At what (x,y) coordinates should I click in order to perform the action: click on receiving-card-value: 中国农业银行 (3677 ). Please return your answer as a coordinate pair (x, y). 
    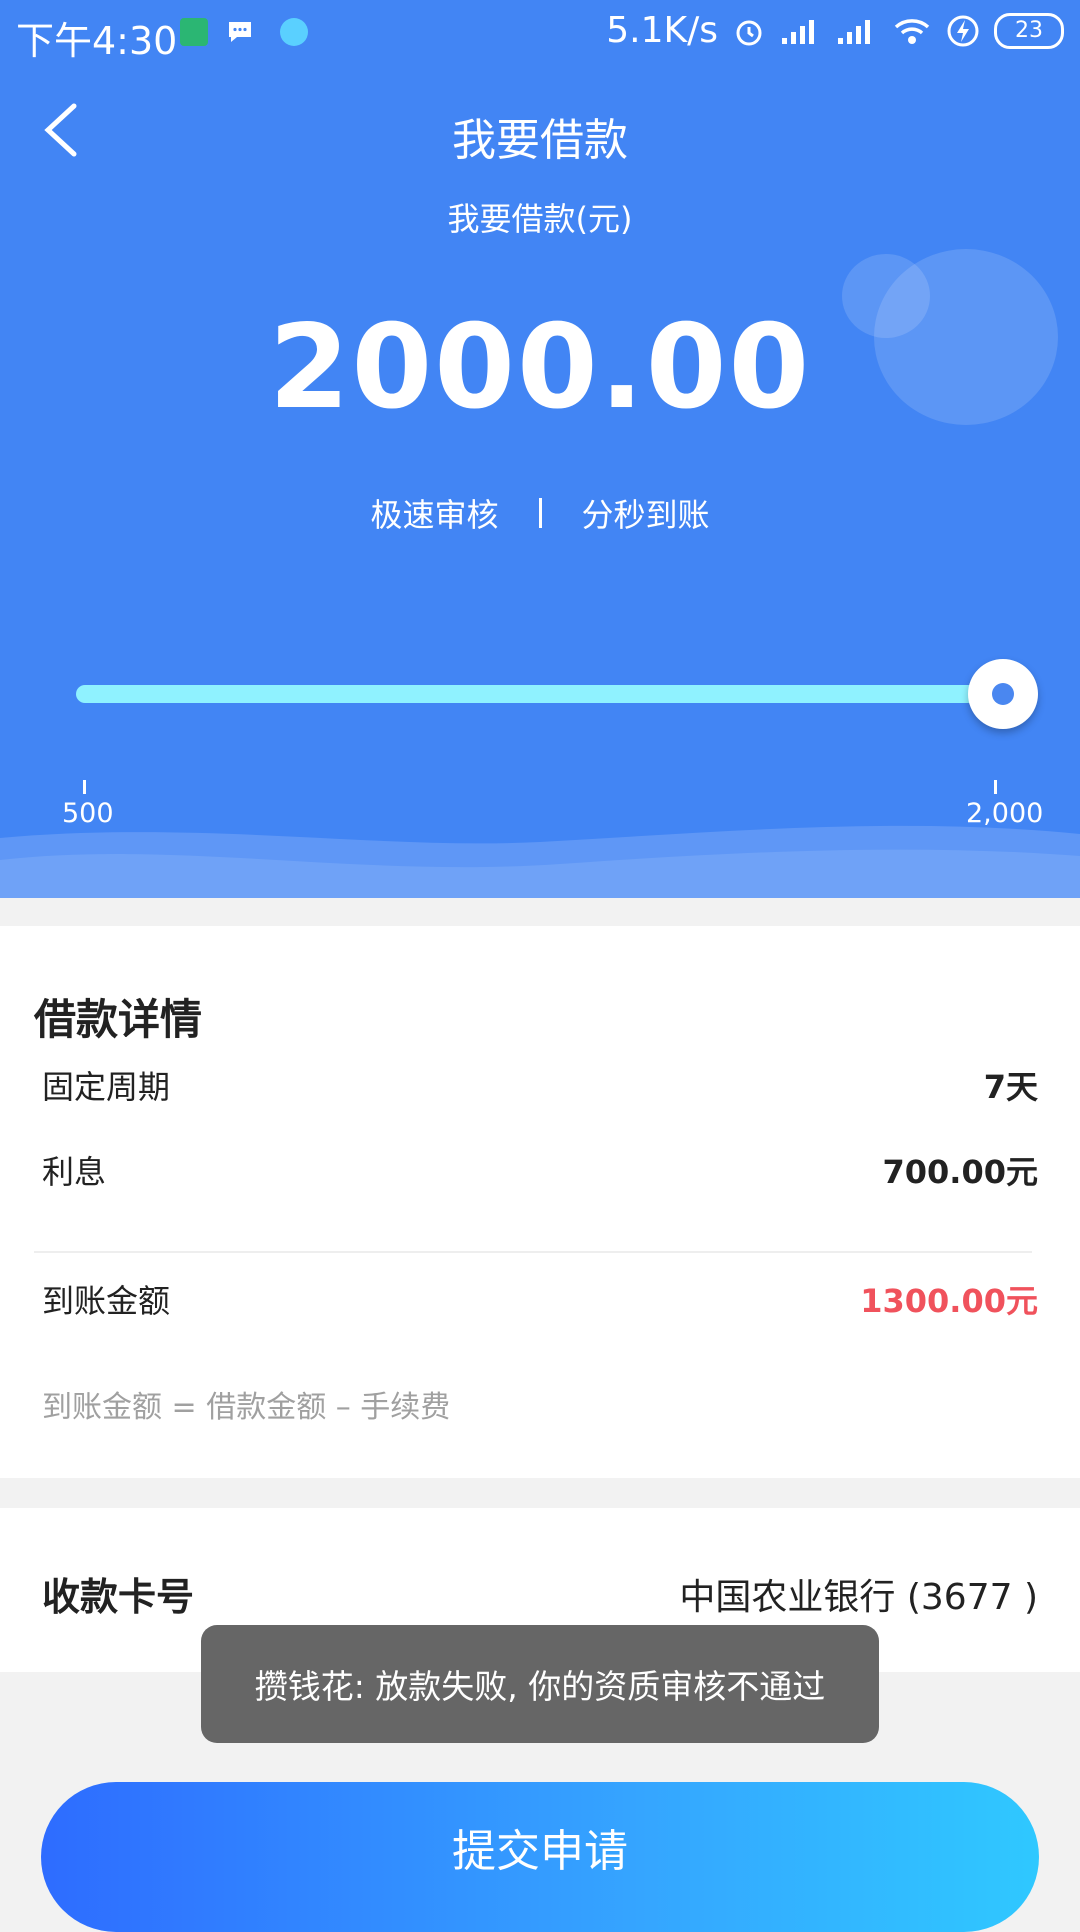
    Looking at the image, I should click on (858, 1597).